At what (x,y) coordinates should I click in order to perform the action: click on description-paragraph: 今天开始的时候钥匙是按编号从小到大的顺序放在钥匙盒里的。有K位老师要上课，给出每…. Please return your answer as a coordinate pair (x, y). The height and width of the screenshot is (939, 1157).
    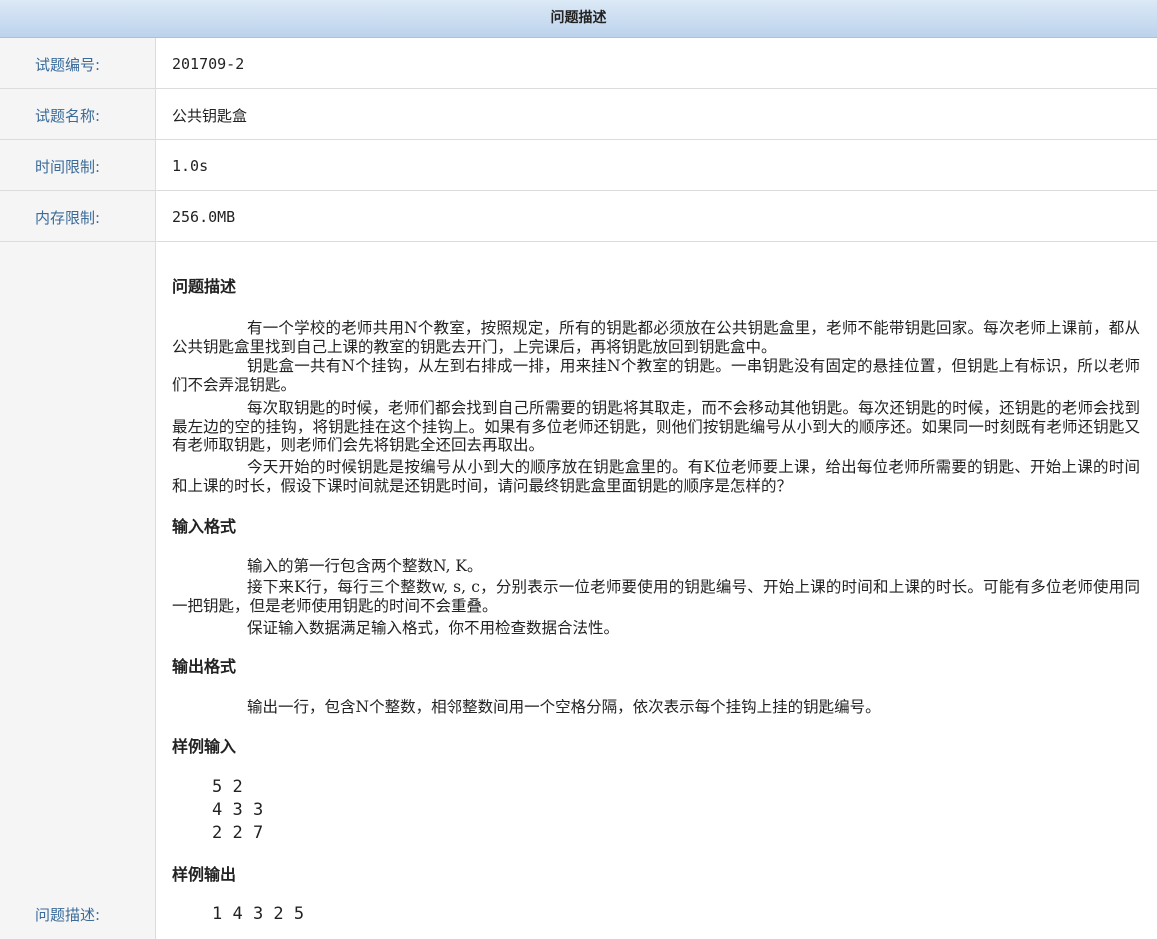
    Looking at the image, I should click on (656, 476).